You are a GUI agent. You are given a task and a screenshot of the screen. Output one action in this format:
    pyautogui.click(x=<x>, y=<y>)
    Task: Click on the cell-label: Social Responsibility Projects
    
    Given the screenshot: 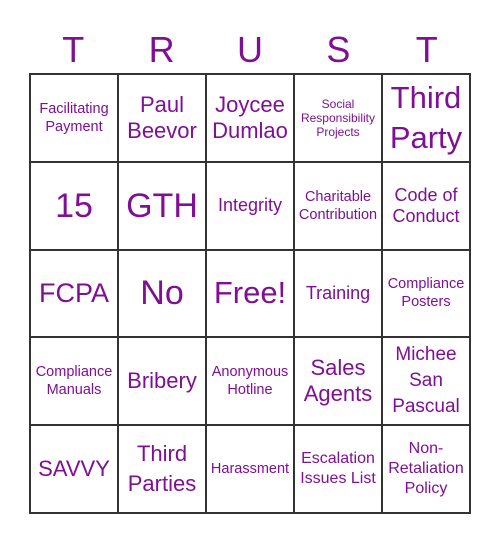 What is the action you would take?
    pyautogui.click(x=338, y=117)
    